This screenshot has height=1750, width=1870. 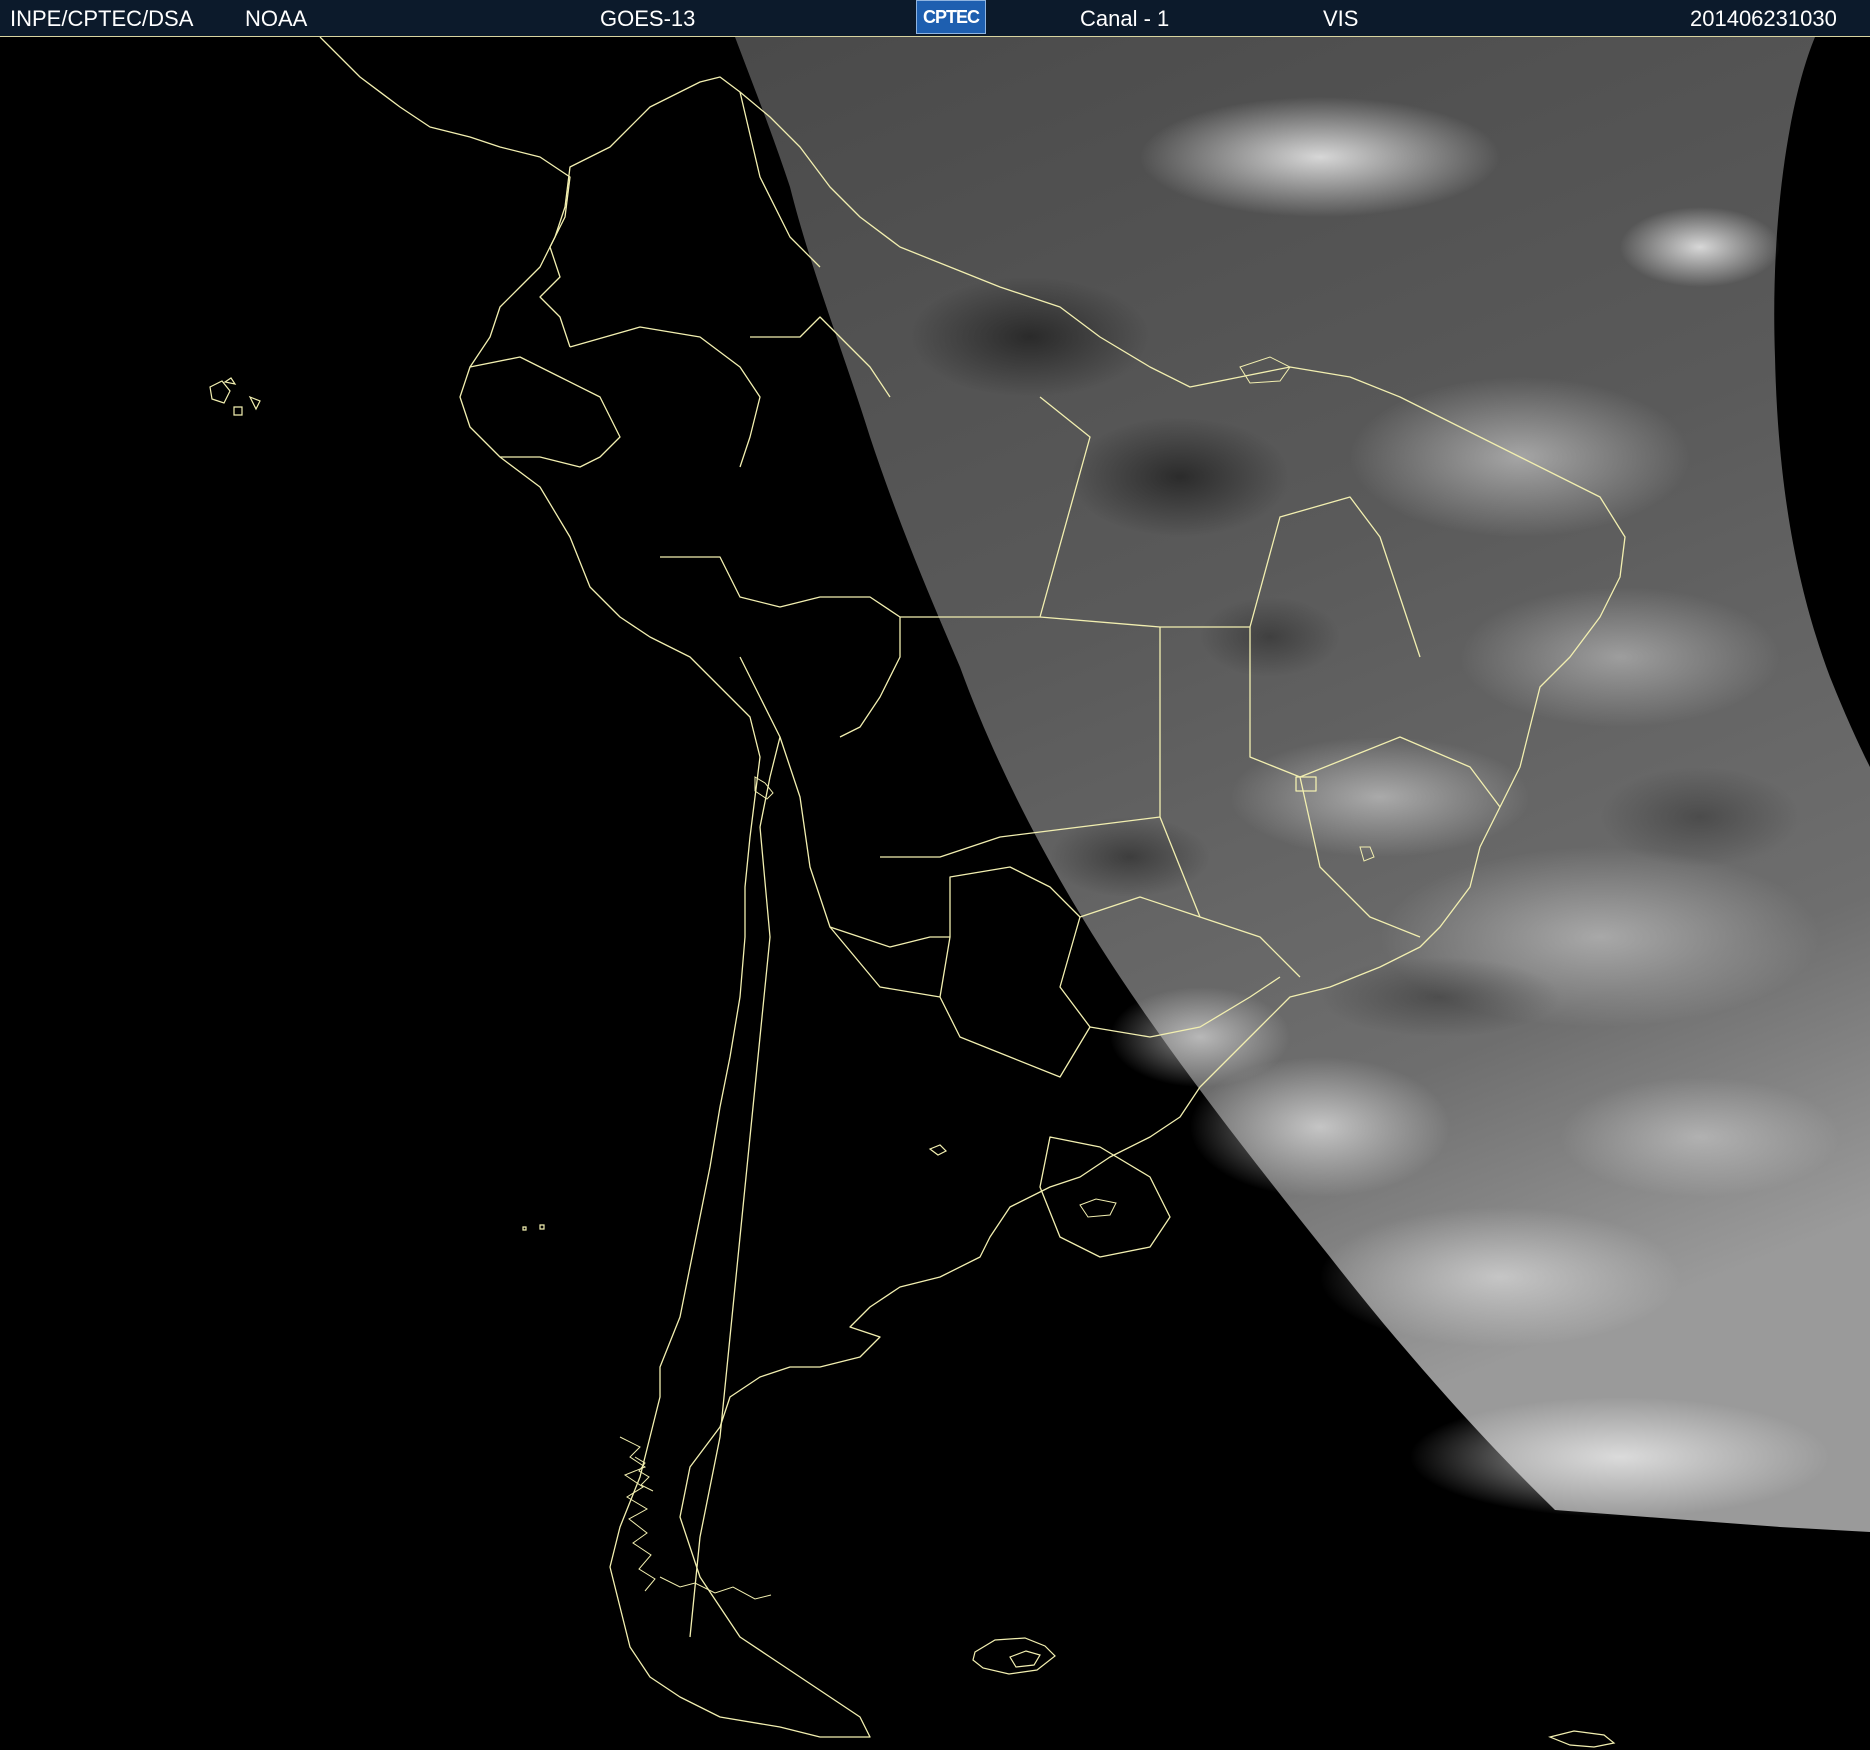 What do you see at coordinates (648, 18) in the screenshot?
I see `satellite-label: GOES-13` at bounding box center [648, 18].